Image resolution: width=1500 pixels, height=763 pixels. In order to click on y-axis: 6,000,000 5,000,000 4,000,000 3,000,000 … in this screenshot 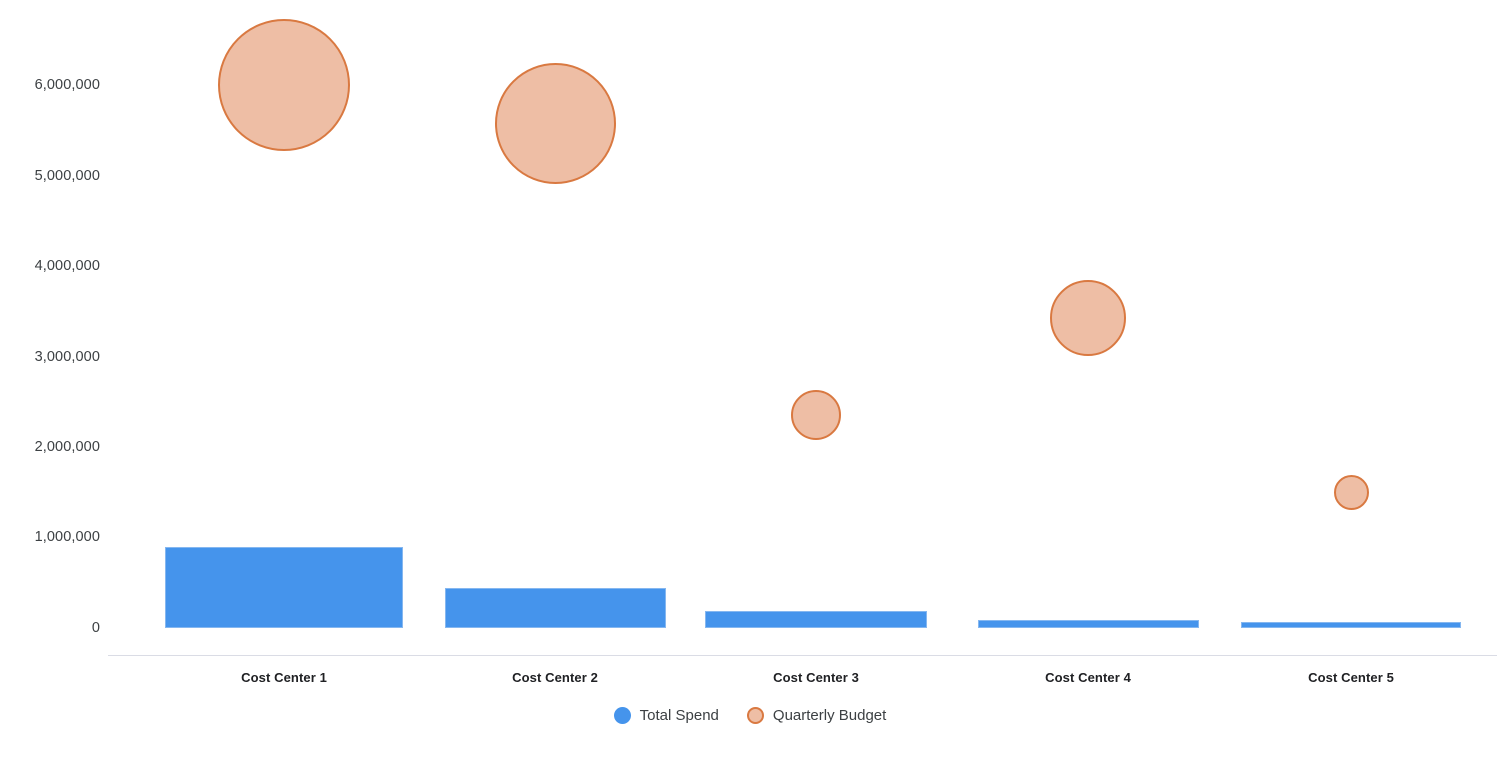, I will do `click(50, 330)`.